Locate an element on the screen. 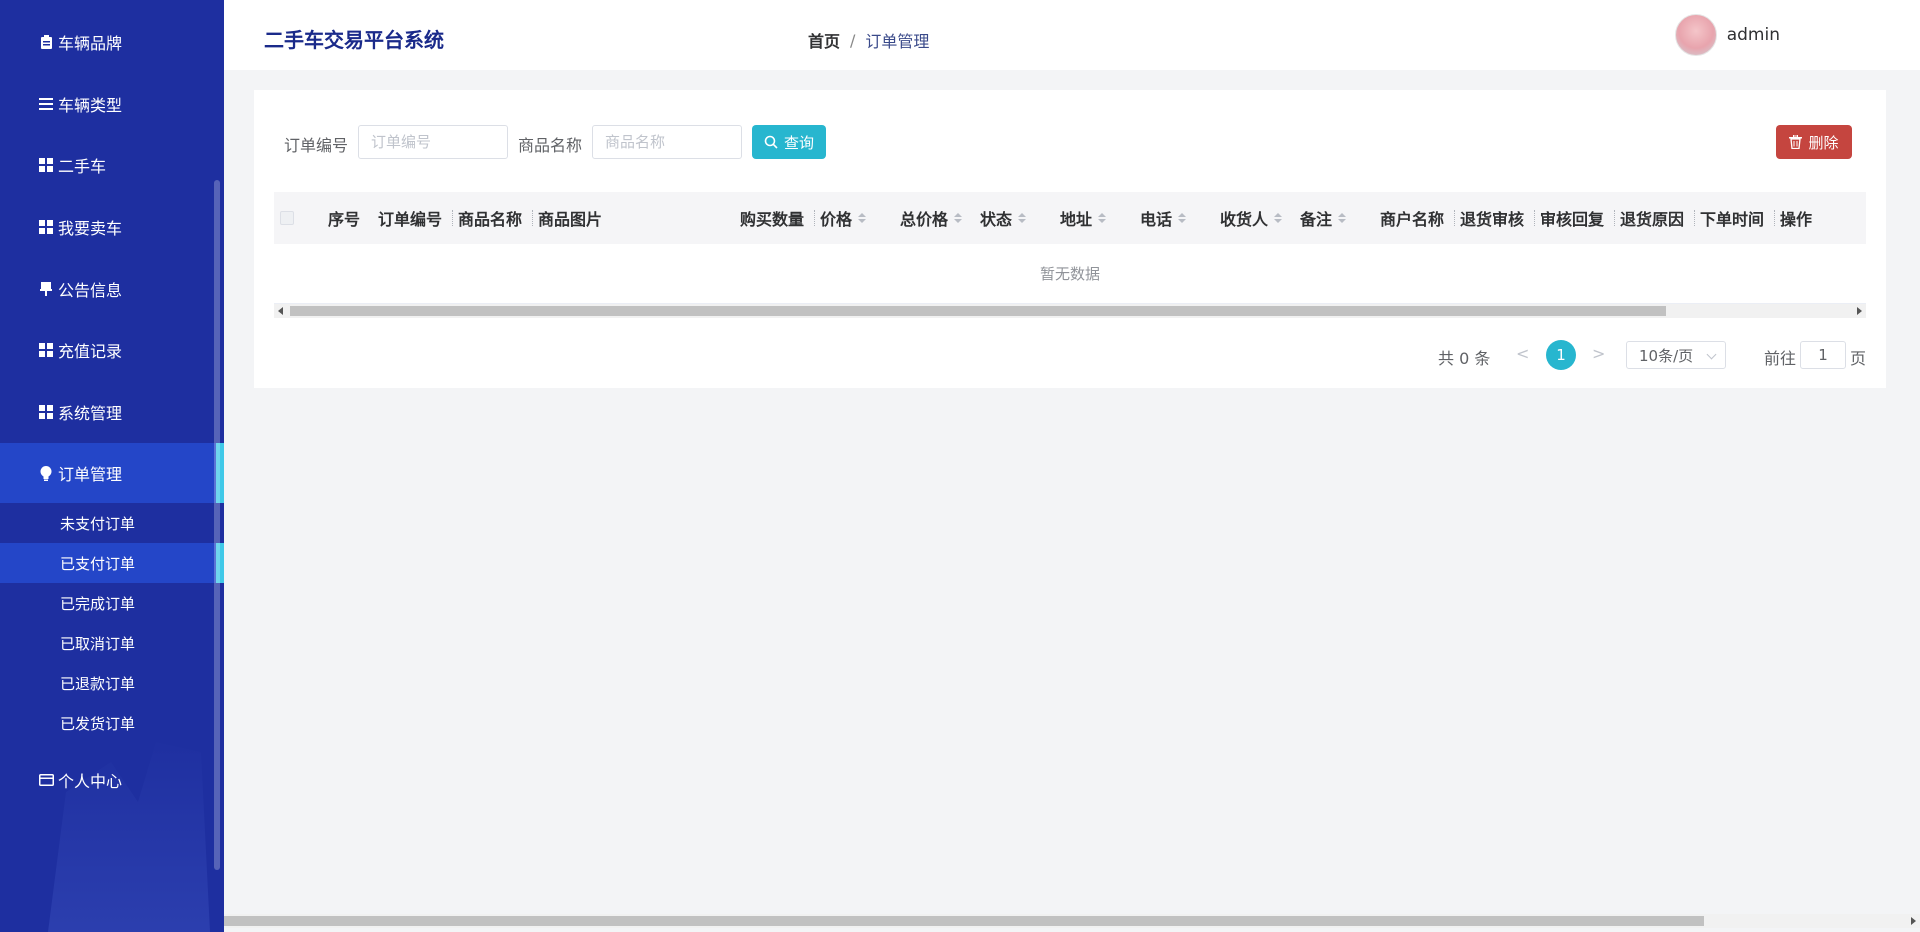 This screenshot has width=1920, height=932. product-name-label: 商品名称 is located at coordinates (550, 145).